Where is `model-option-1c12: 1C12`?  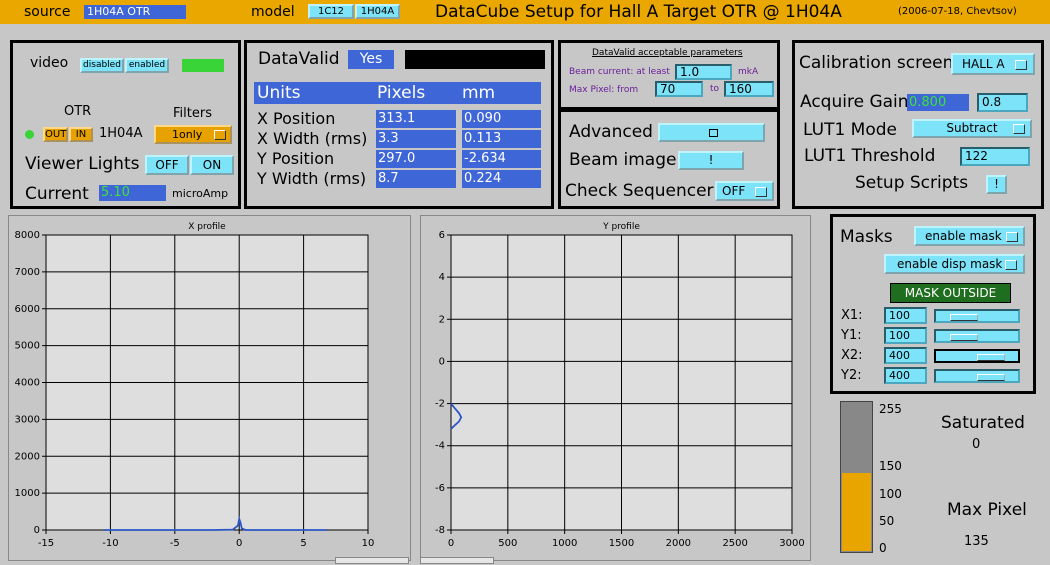 model-option-1c12: 1C12 is located at coordinates (331, 11).